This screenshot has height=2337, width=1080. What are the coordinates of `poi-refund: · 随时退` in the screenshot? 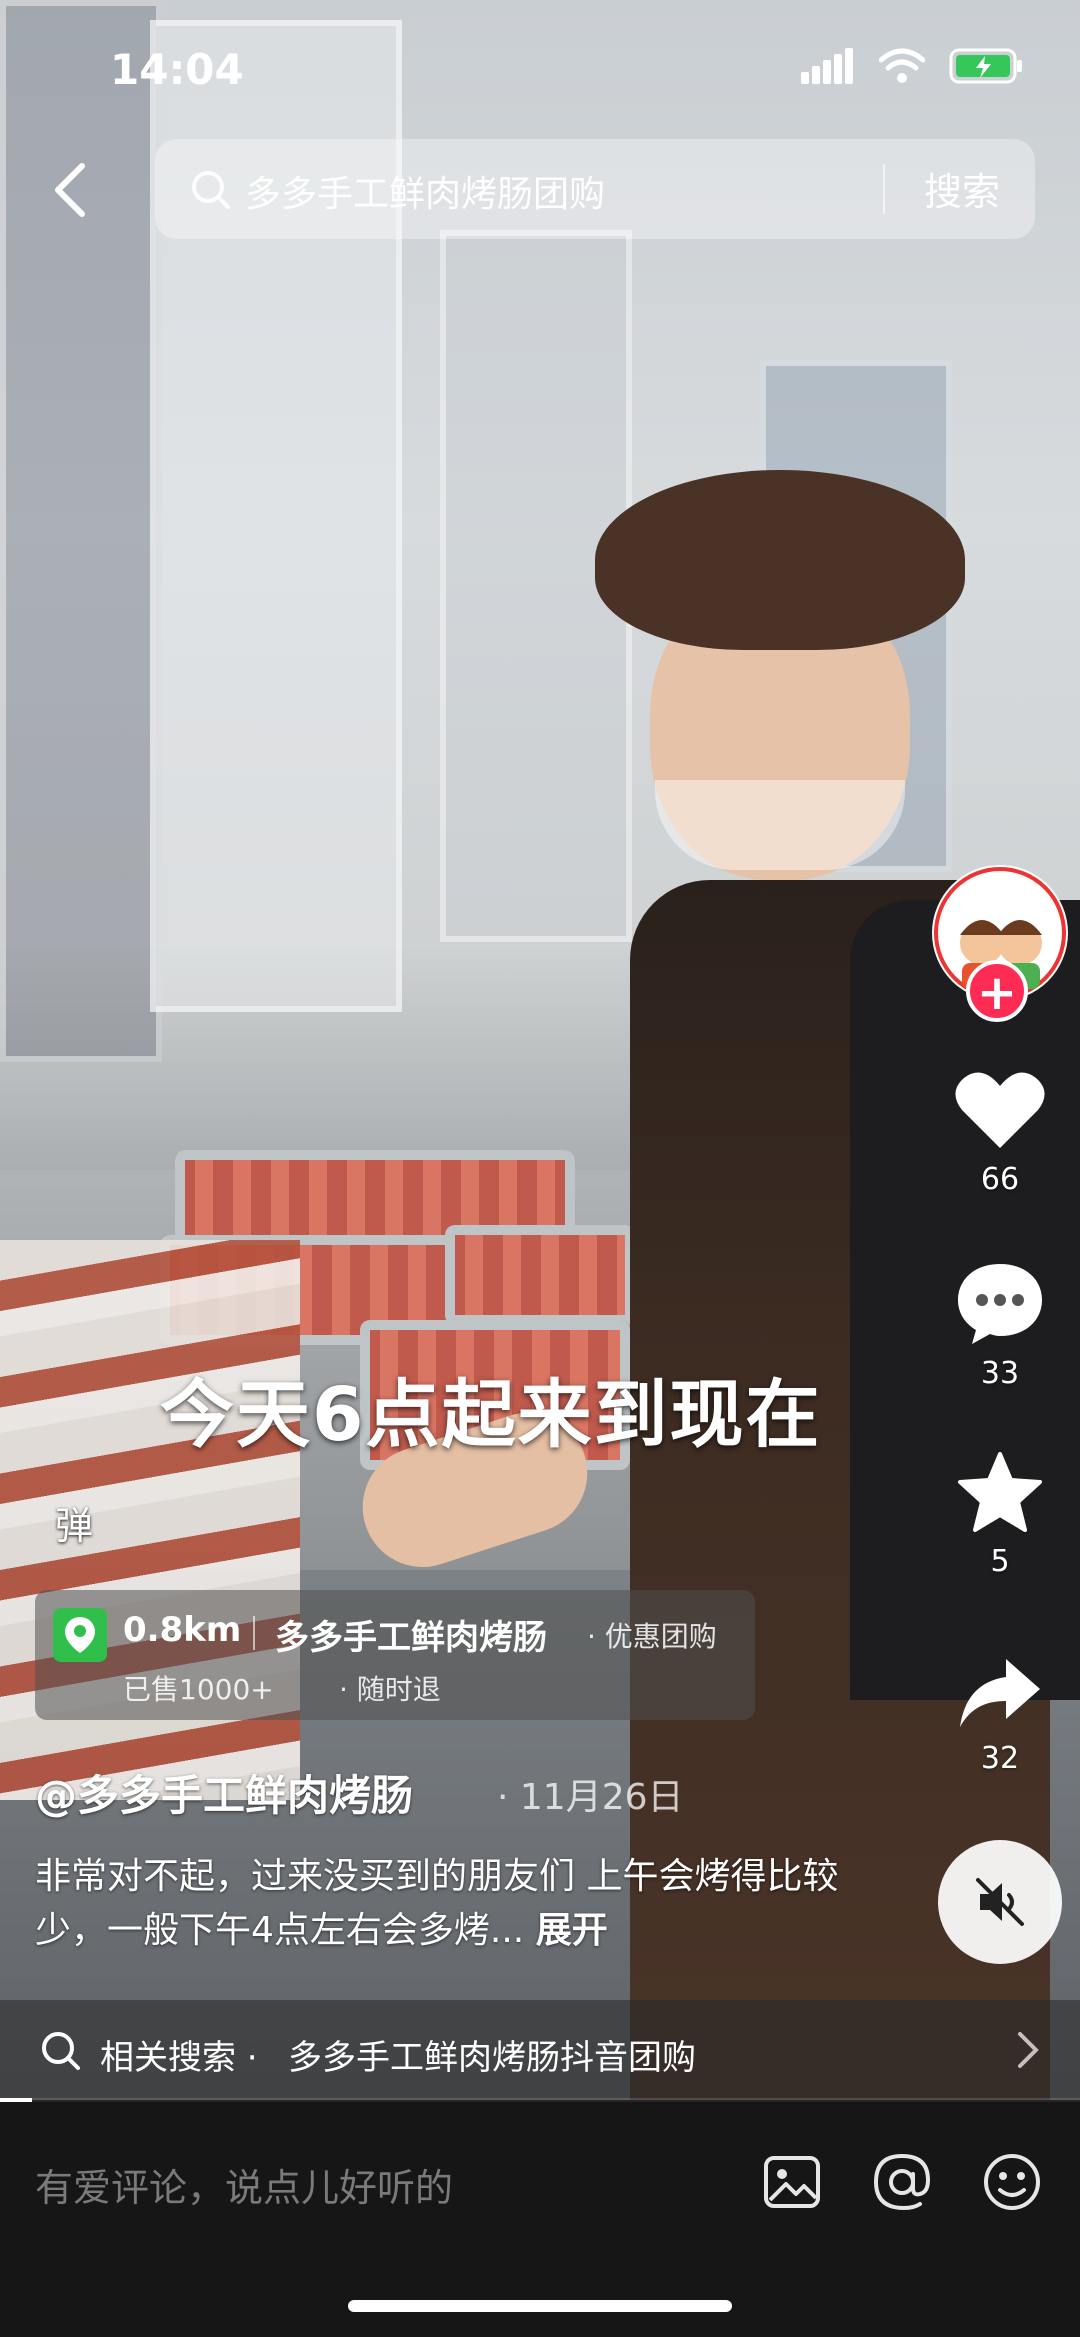 It's located at (390, 1689).